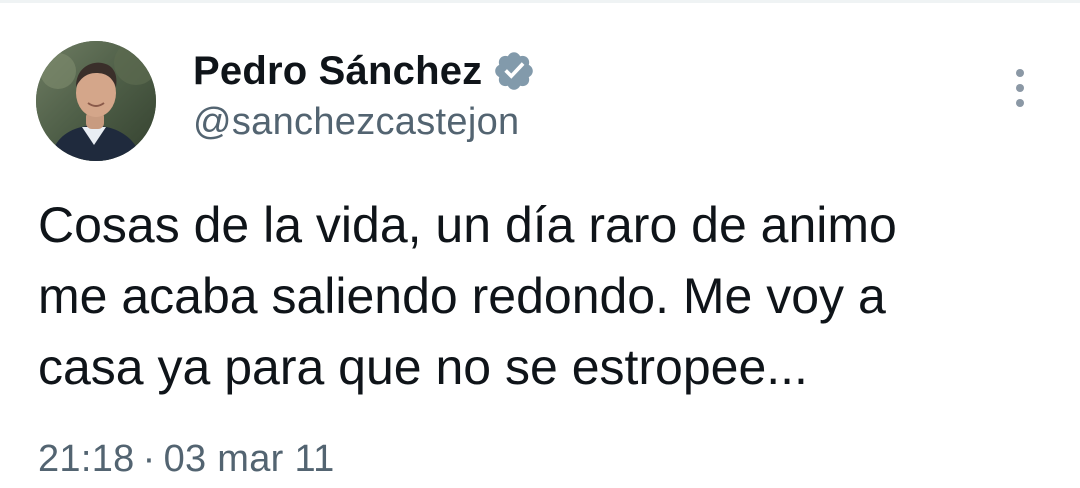 This screenshot has width=1080, height=488. I want to click on avatar-photo-icon, so click(96, 101).